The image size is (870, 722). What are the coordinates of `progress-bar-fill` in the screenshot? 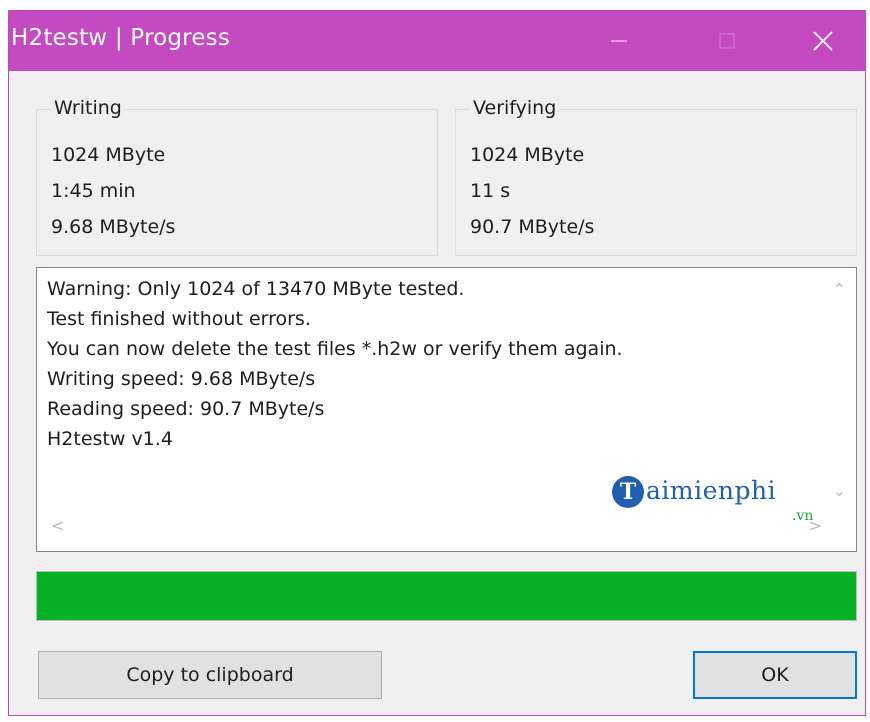 It's located at (446, 596).